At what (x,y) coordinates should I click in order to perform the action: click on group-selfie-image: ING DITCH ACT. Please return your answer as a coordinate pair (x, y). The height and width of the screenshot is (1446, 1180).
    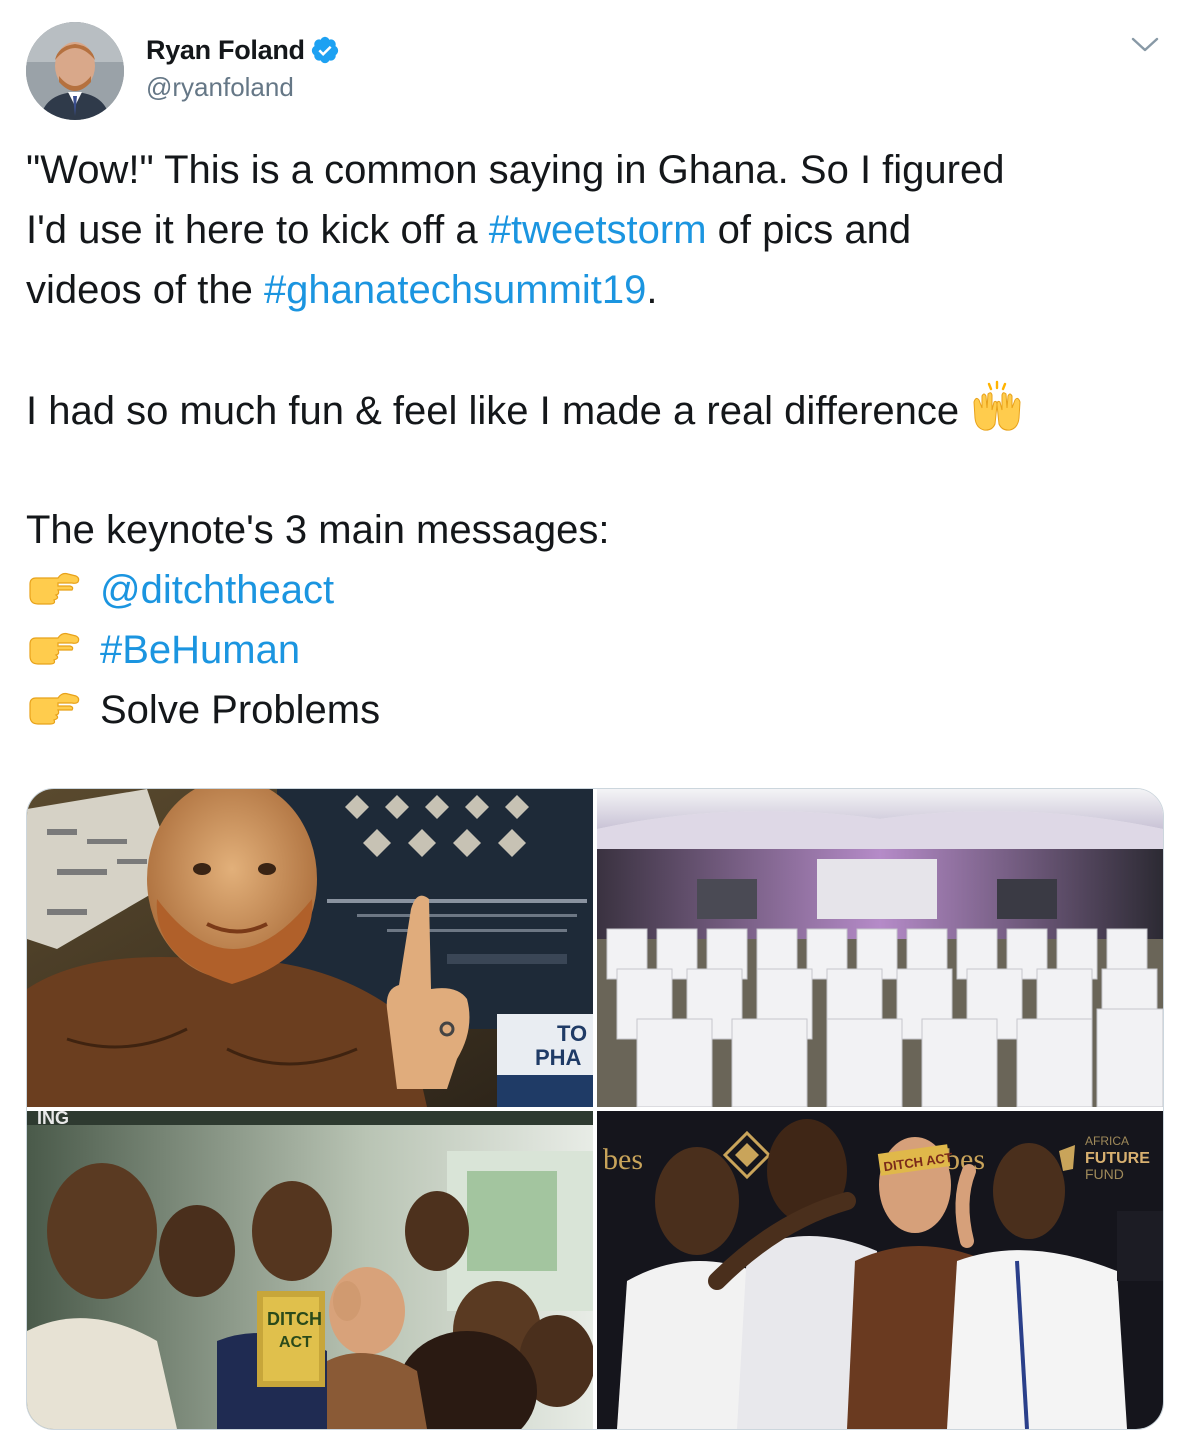
    Looking at the image, I should click on (310, 1270).